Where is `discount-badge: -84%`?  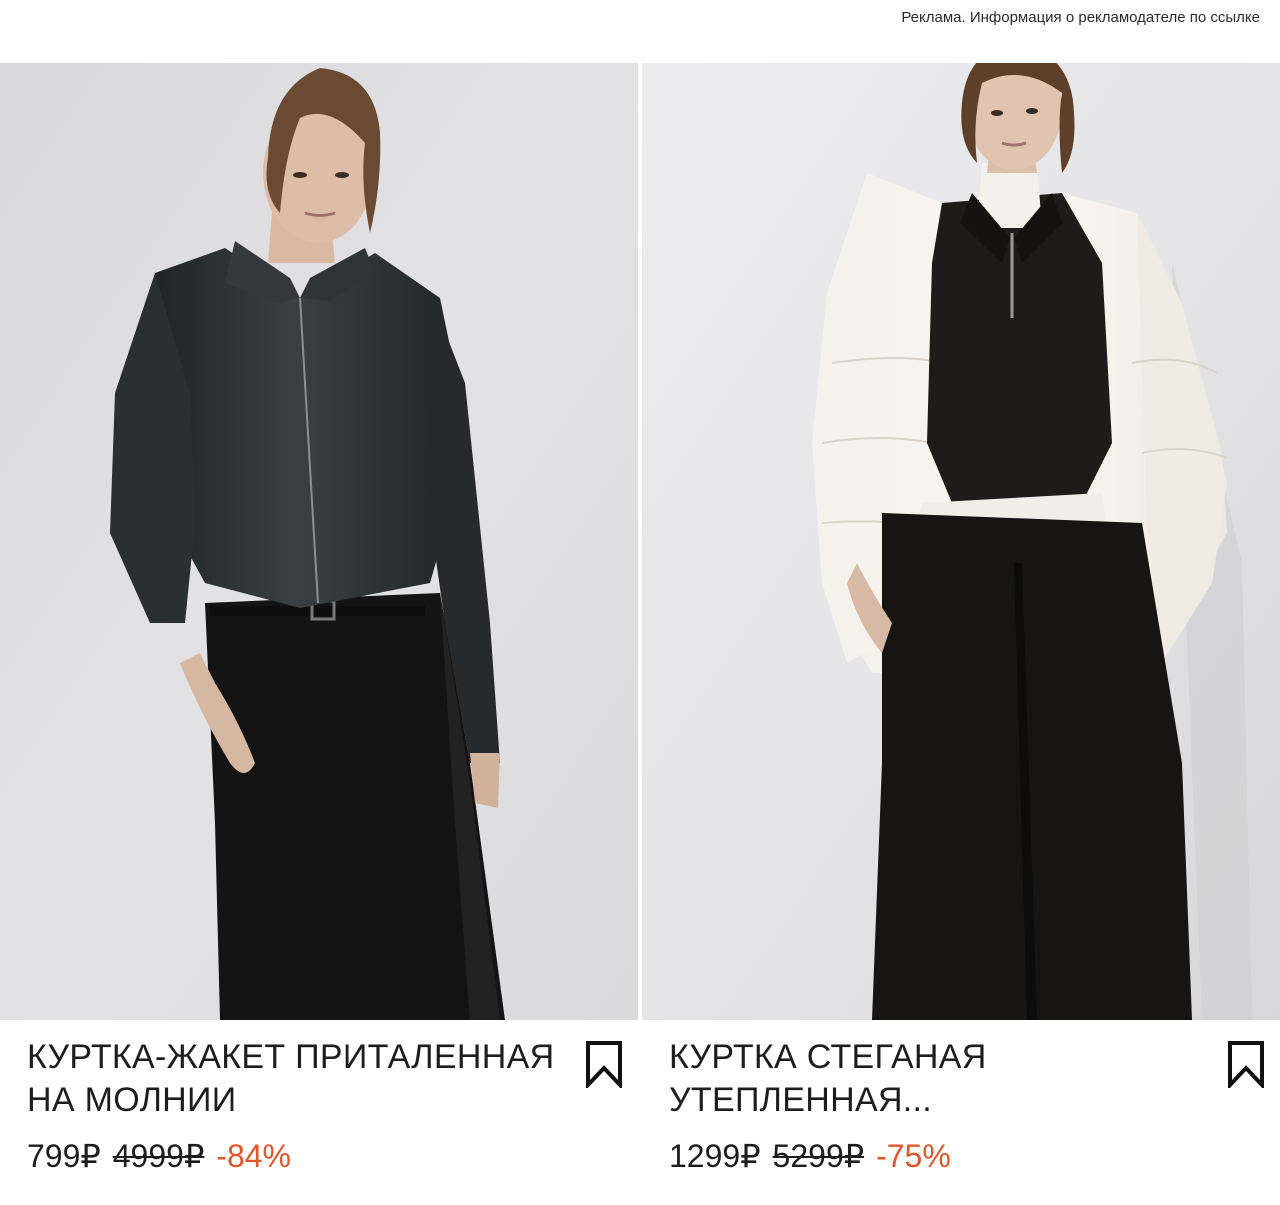
discount-badge: -84% is located at coordinates (253, 1156).